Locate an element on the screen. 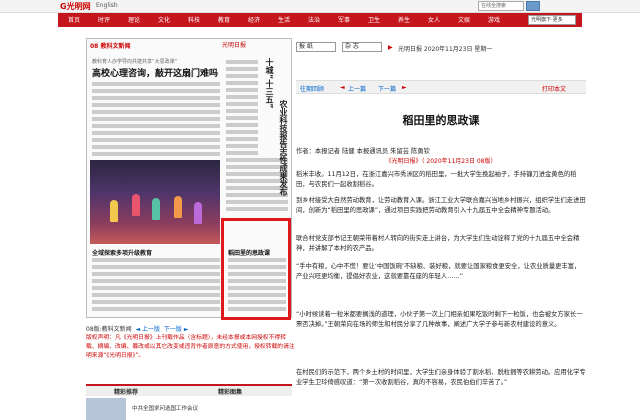 The image size is (640, 420). nav-item: 时评 is located at coordinates (104, 19).